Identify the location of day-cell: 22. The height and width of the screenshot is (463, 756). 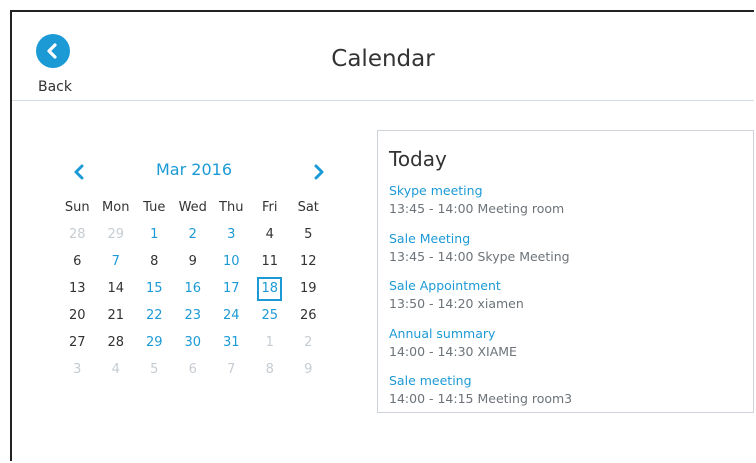
(154, 317).